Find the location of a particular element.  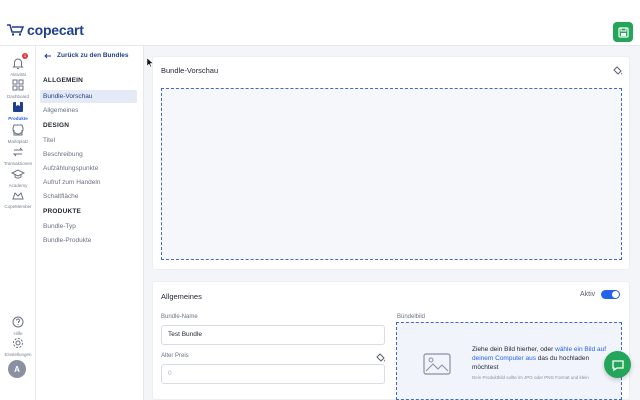

rail-item-activity: 1 Aktivität is located at coordinates (18, 65).